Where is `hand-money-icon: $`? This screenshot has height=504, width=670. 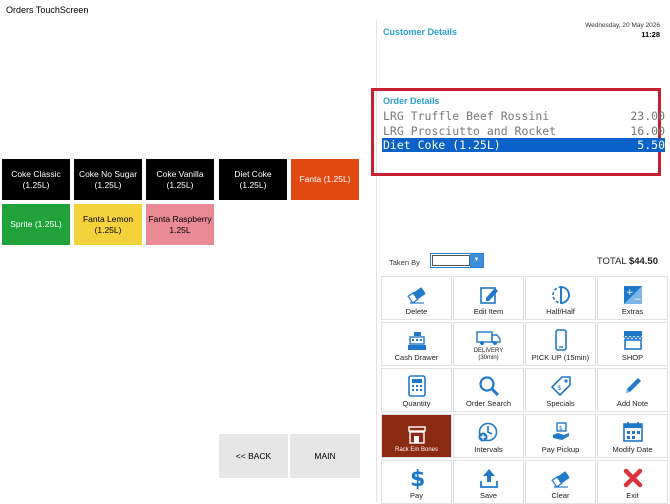
hand-money-icon: $ is located at coordinates (560, 431).